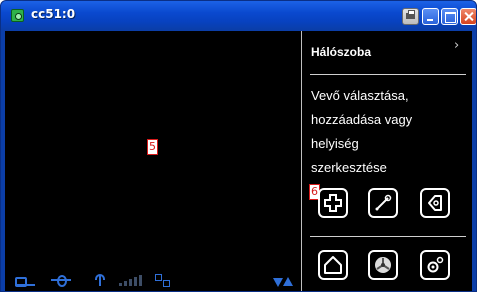 This screenshot has width=477, height=292. What do you see at coordinates (410, 16) in the screenshot?
I see `print-button` at bounding box center [410, 16].